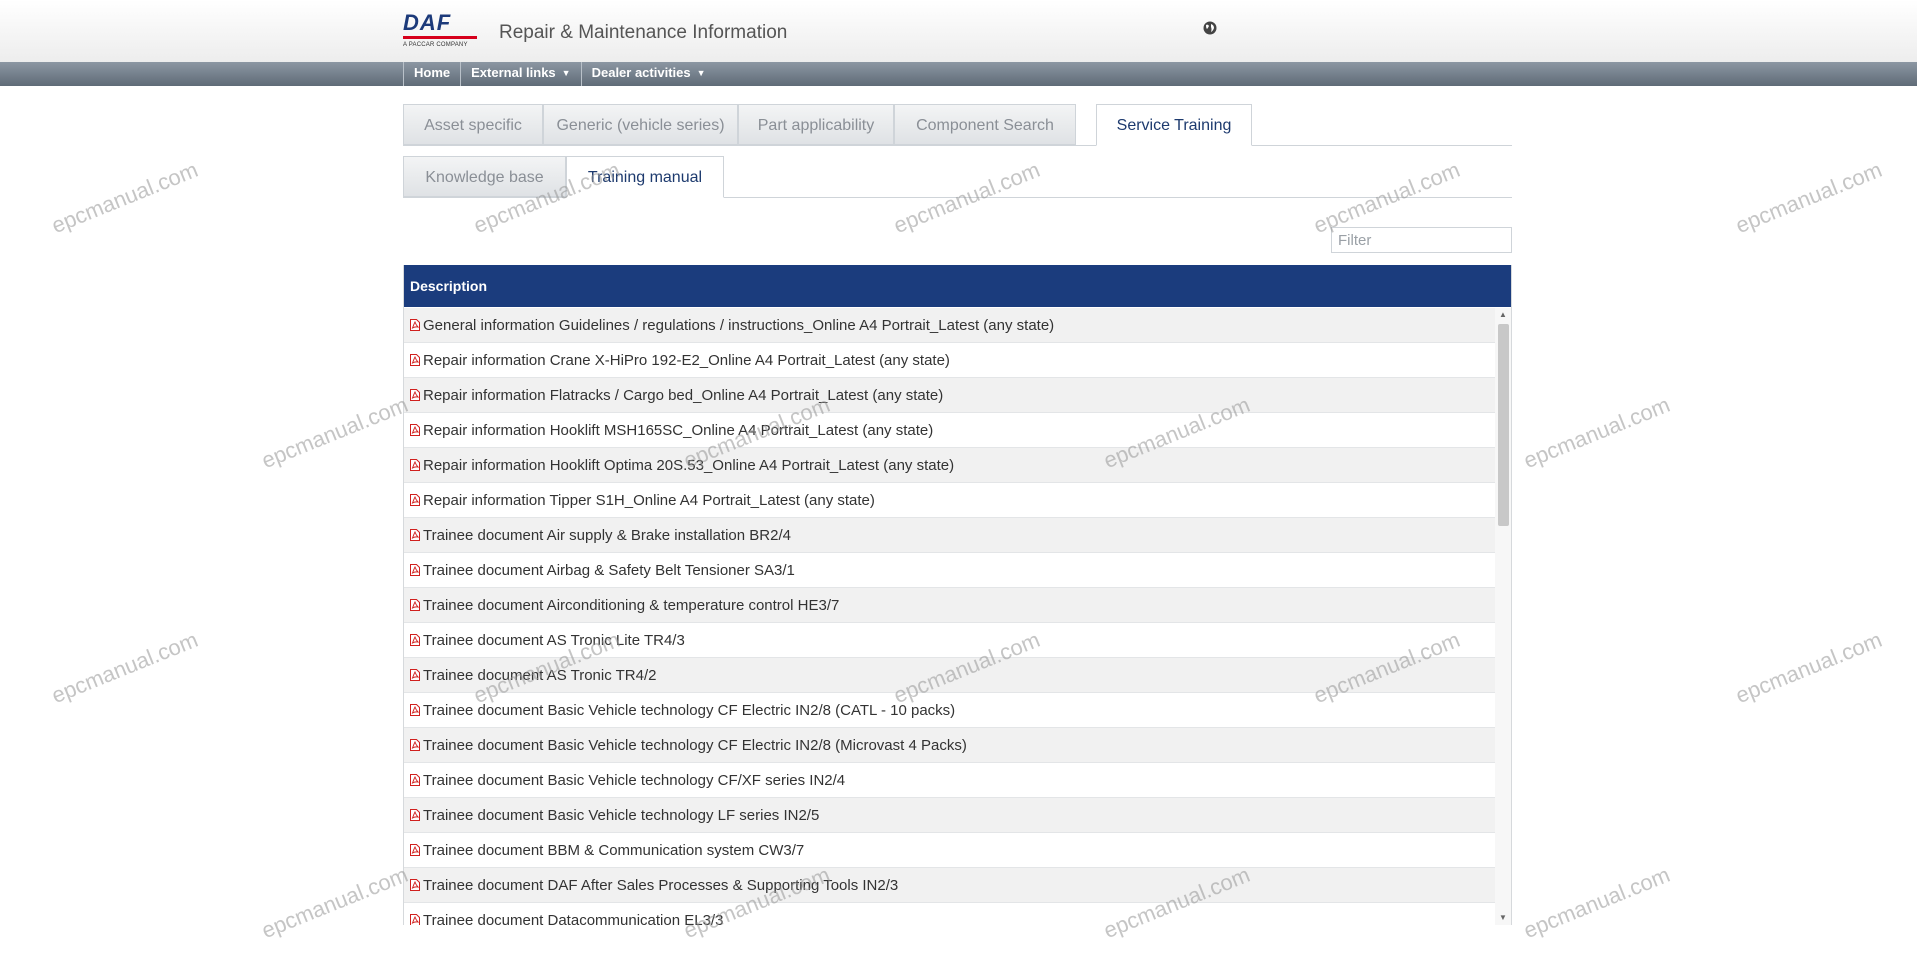  I want to click on scroll-down-icon: ▼, so click(1503, 918).